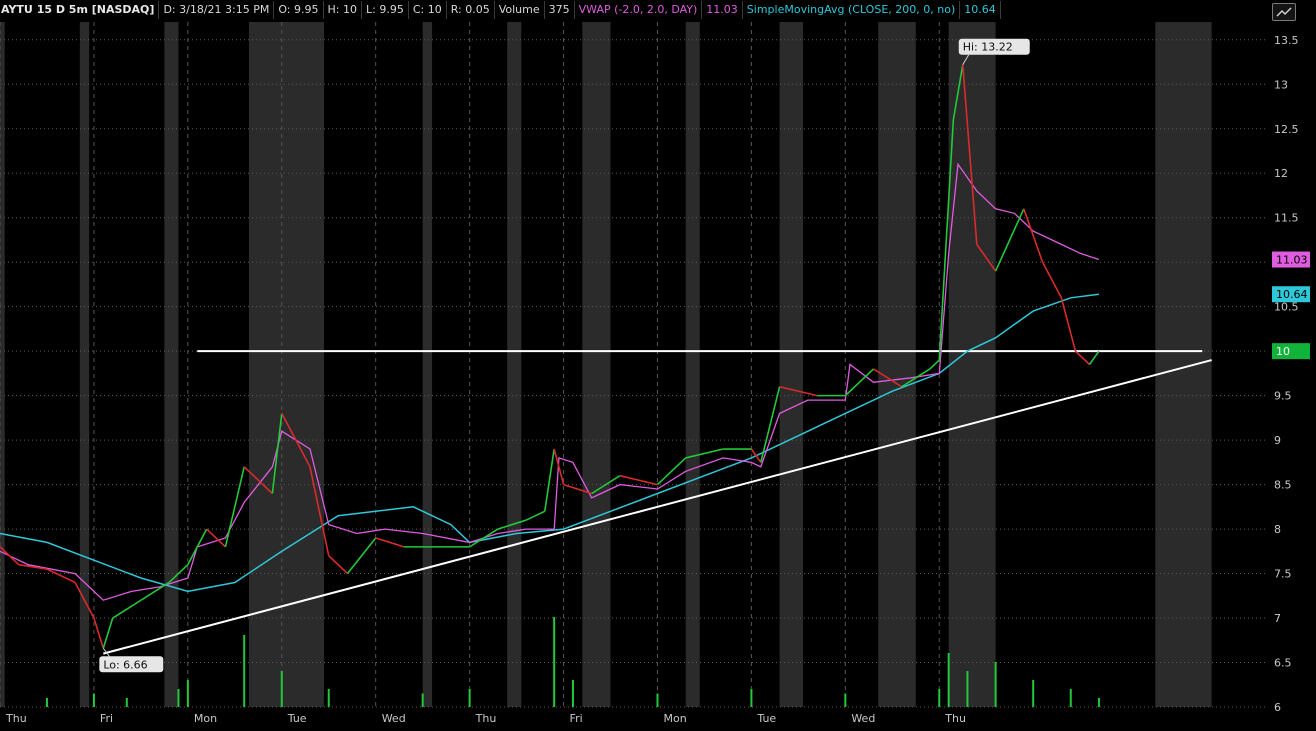 This screenshot has height=731, width=1316. I want to click on y-tick-label: 8.5, so click(1283, 485).